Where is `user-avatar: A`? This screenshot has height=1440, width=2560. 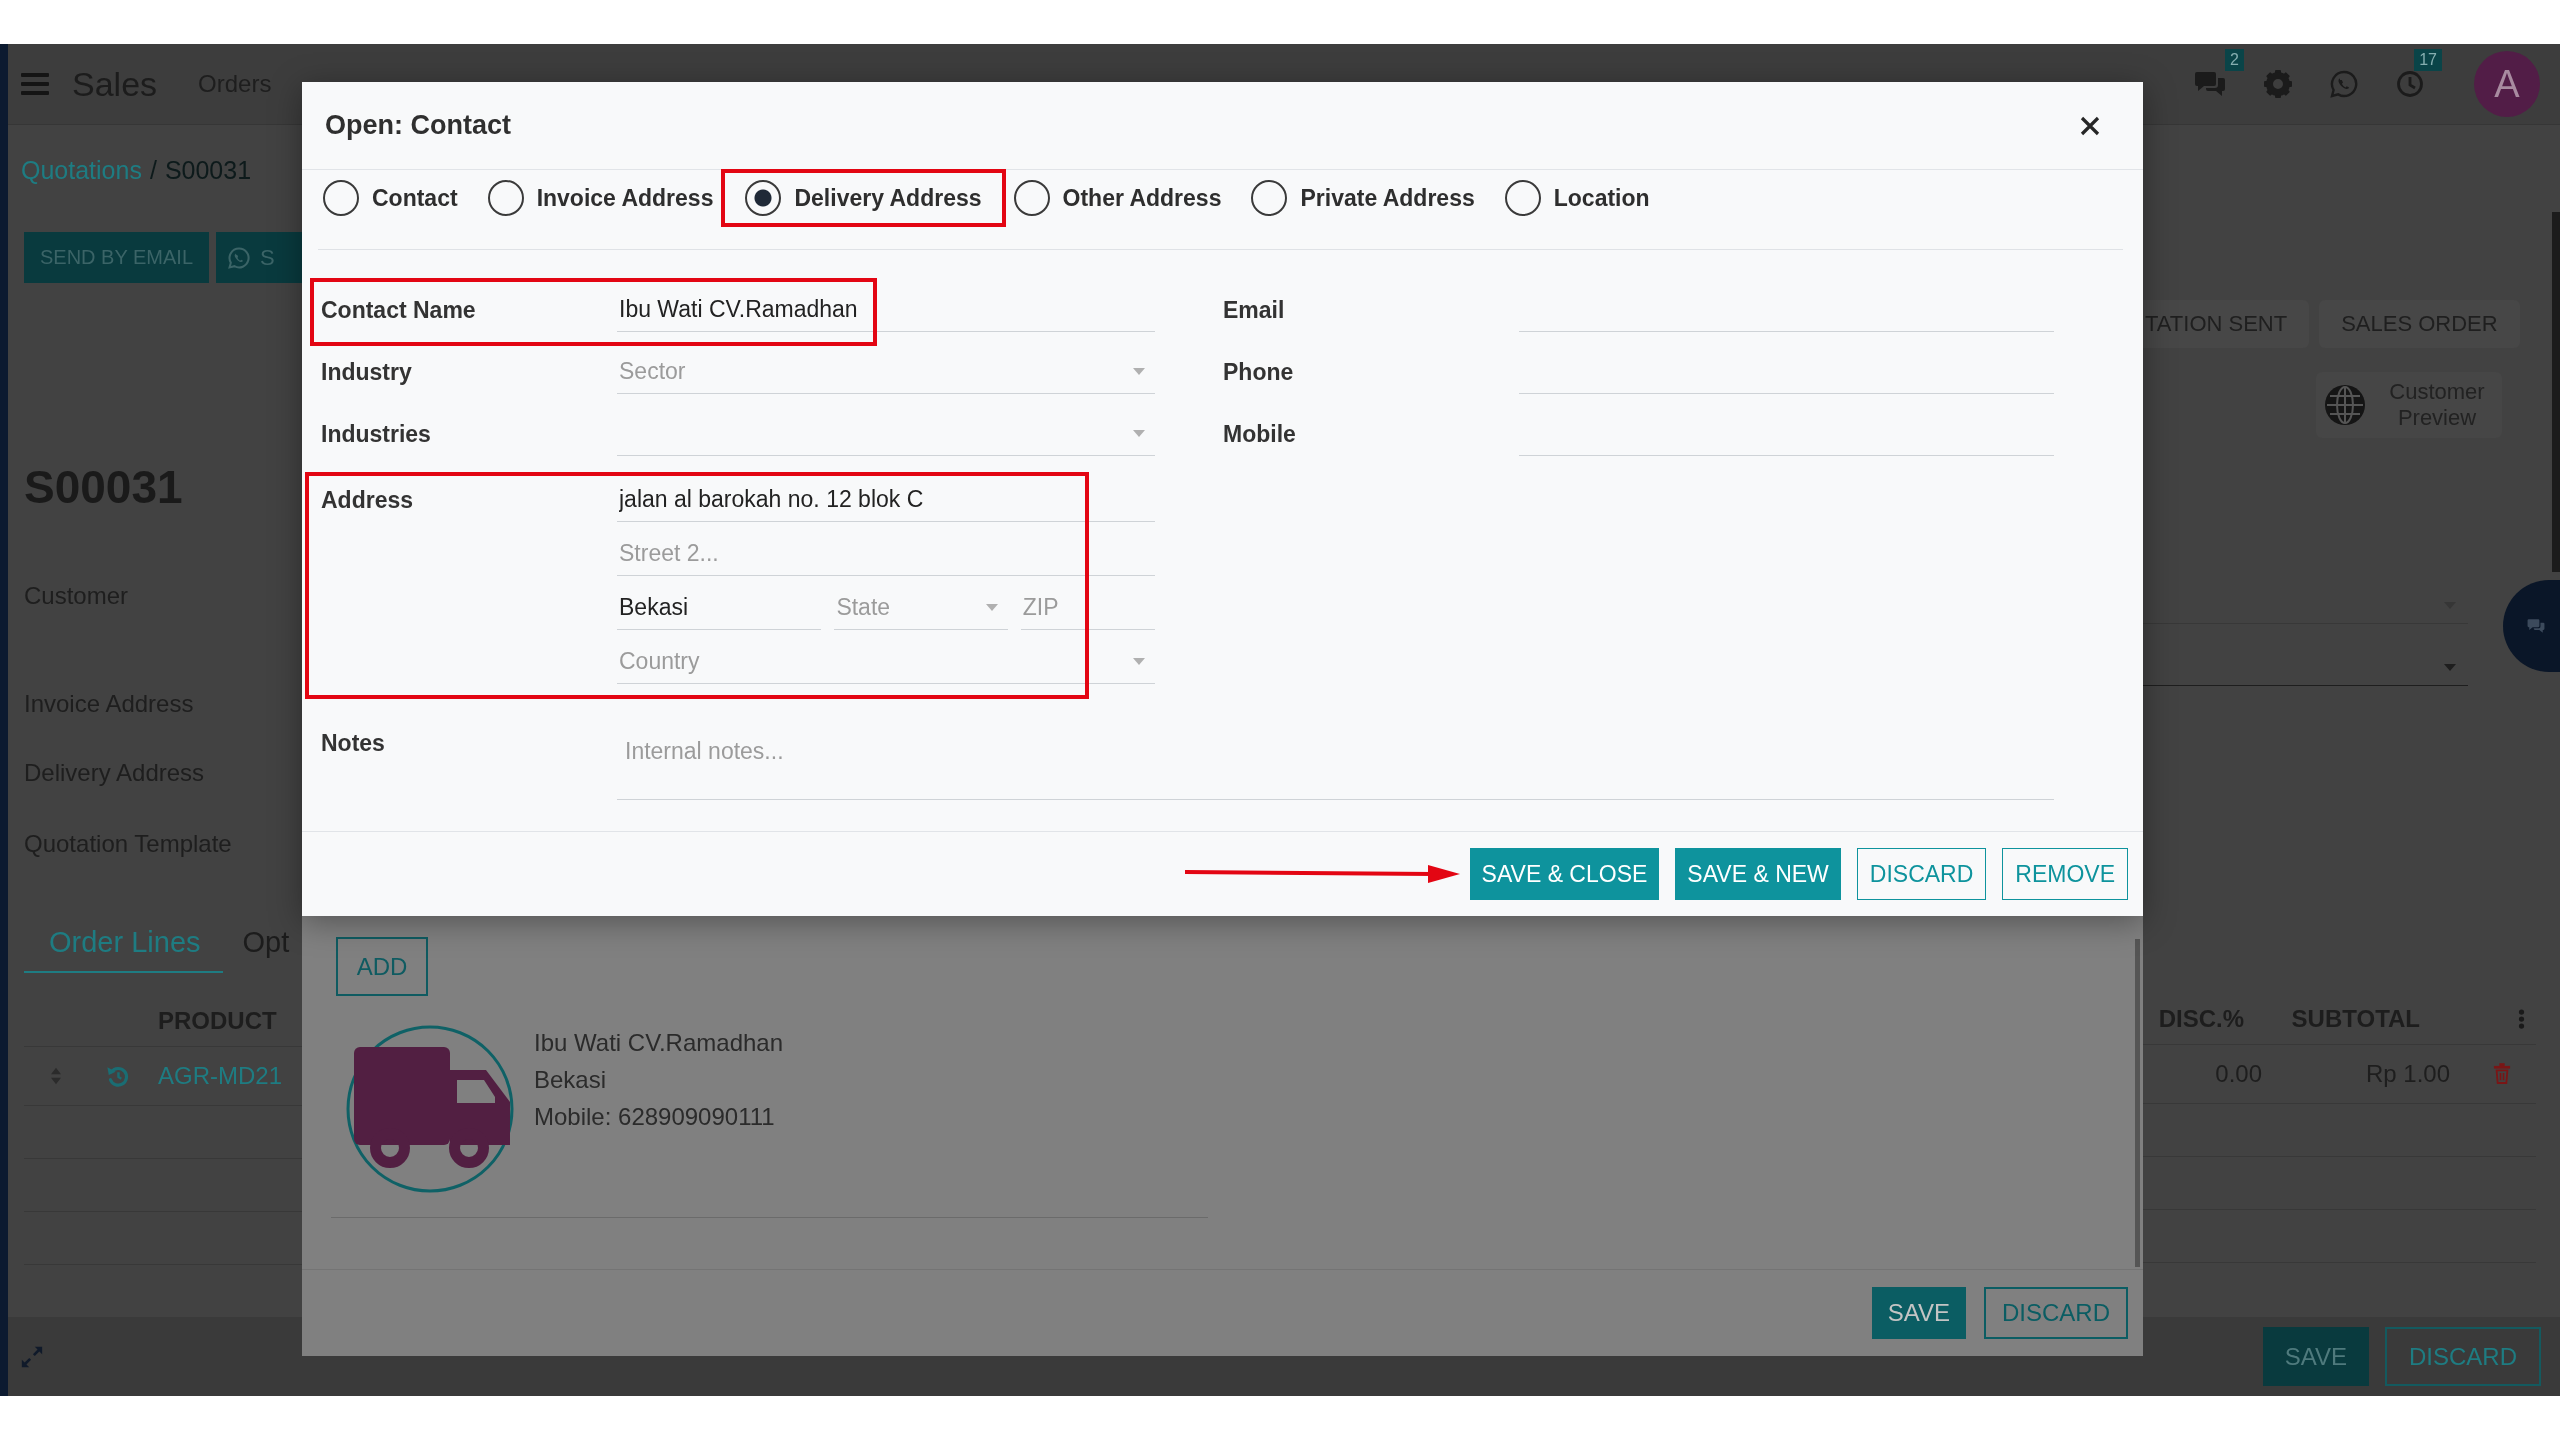 user-avatar: A is located at coordinates (2507, 84).